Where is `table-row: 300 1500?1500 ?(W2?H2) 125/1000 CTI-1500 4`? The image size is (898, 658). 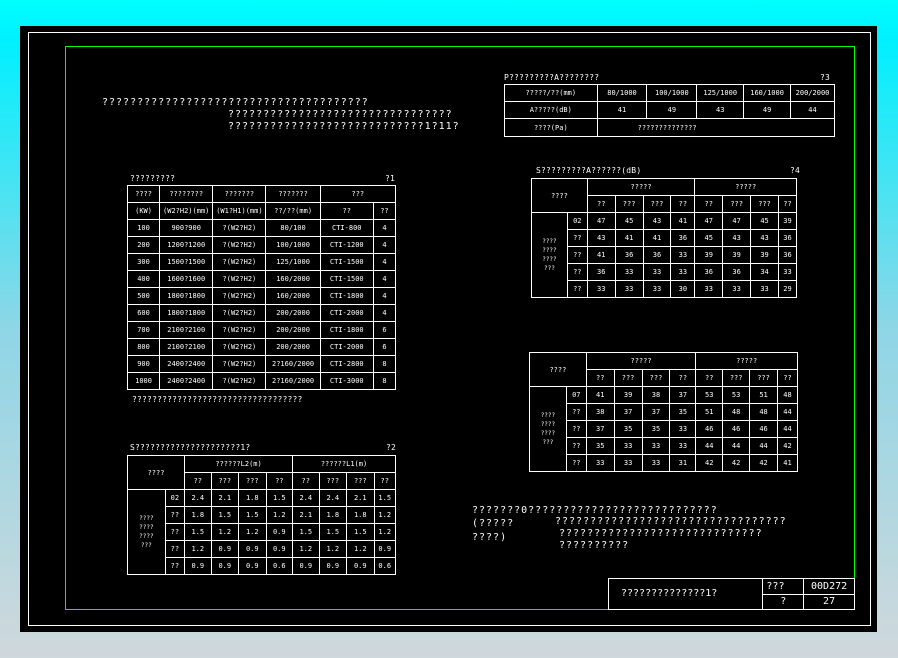
table-row: 300 1500?1500 ?(W2?H2) 125/1000 CTI-1500 4 is located at coordinates (261, 262).